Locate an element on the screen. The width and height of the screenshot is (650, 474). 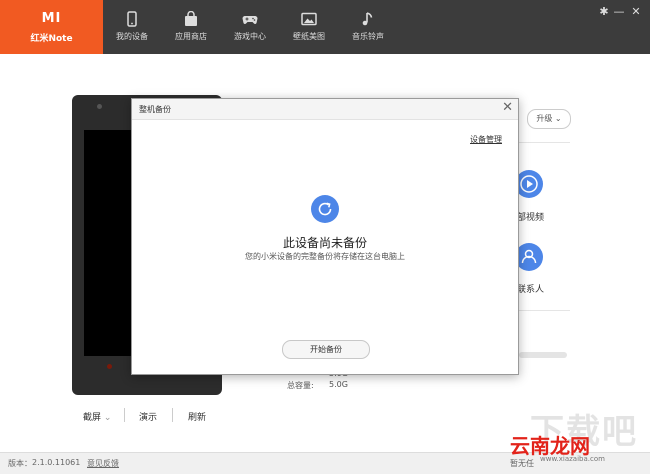
person-icon is located at coordinates (529, 256).